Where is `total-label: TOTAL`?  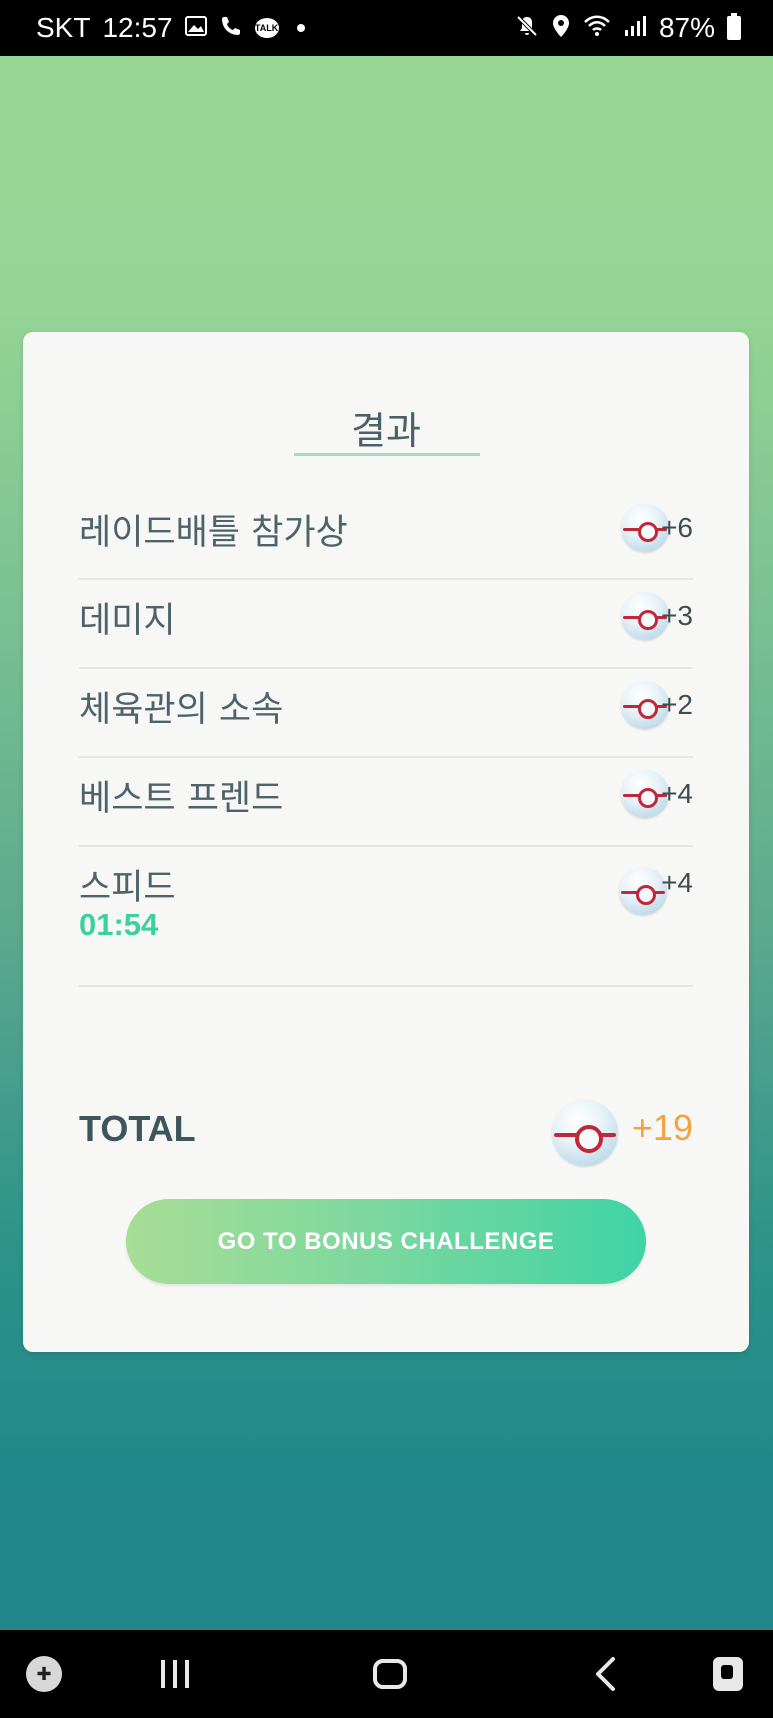
total-label: TOTAL is located at coordinates (137, 1128).